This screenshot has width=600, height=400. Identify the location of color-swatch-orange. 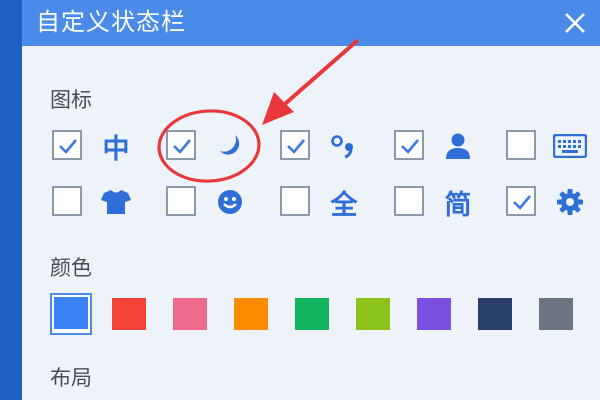
(251, 314).